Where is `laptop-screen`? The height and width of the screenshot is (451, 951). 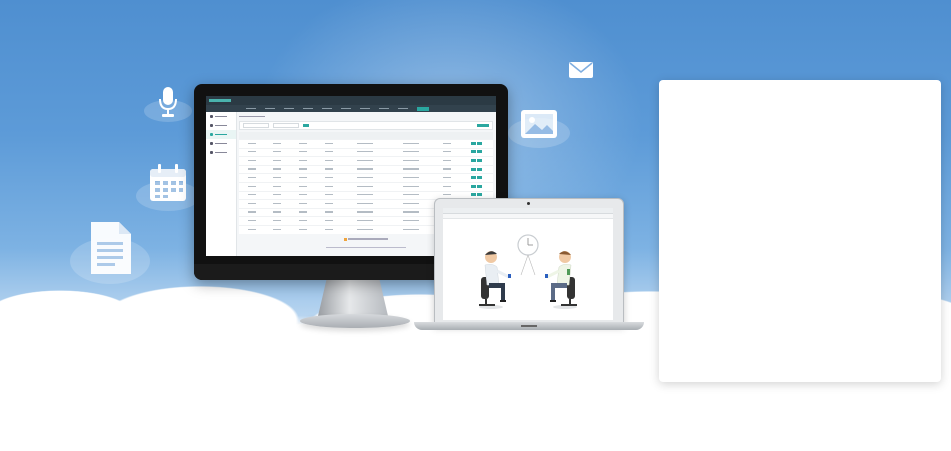
laptop-screen is located at coordinates (528, 264).